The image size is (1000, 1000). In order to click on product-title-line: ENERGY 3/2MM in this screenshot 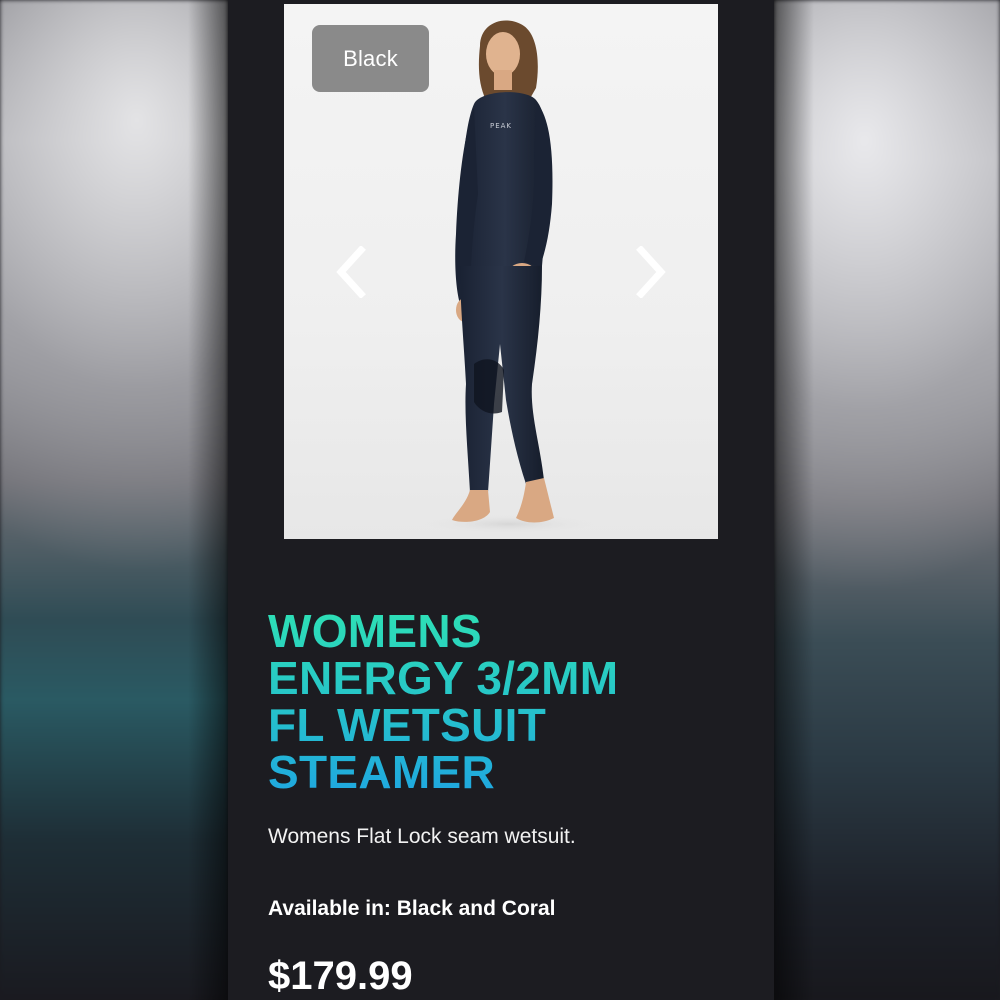, I will do `click(443, 678)`.